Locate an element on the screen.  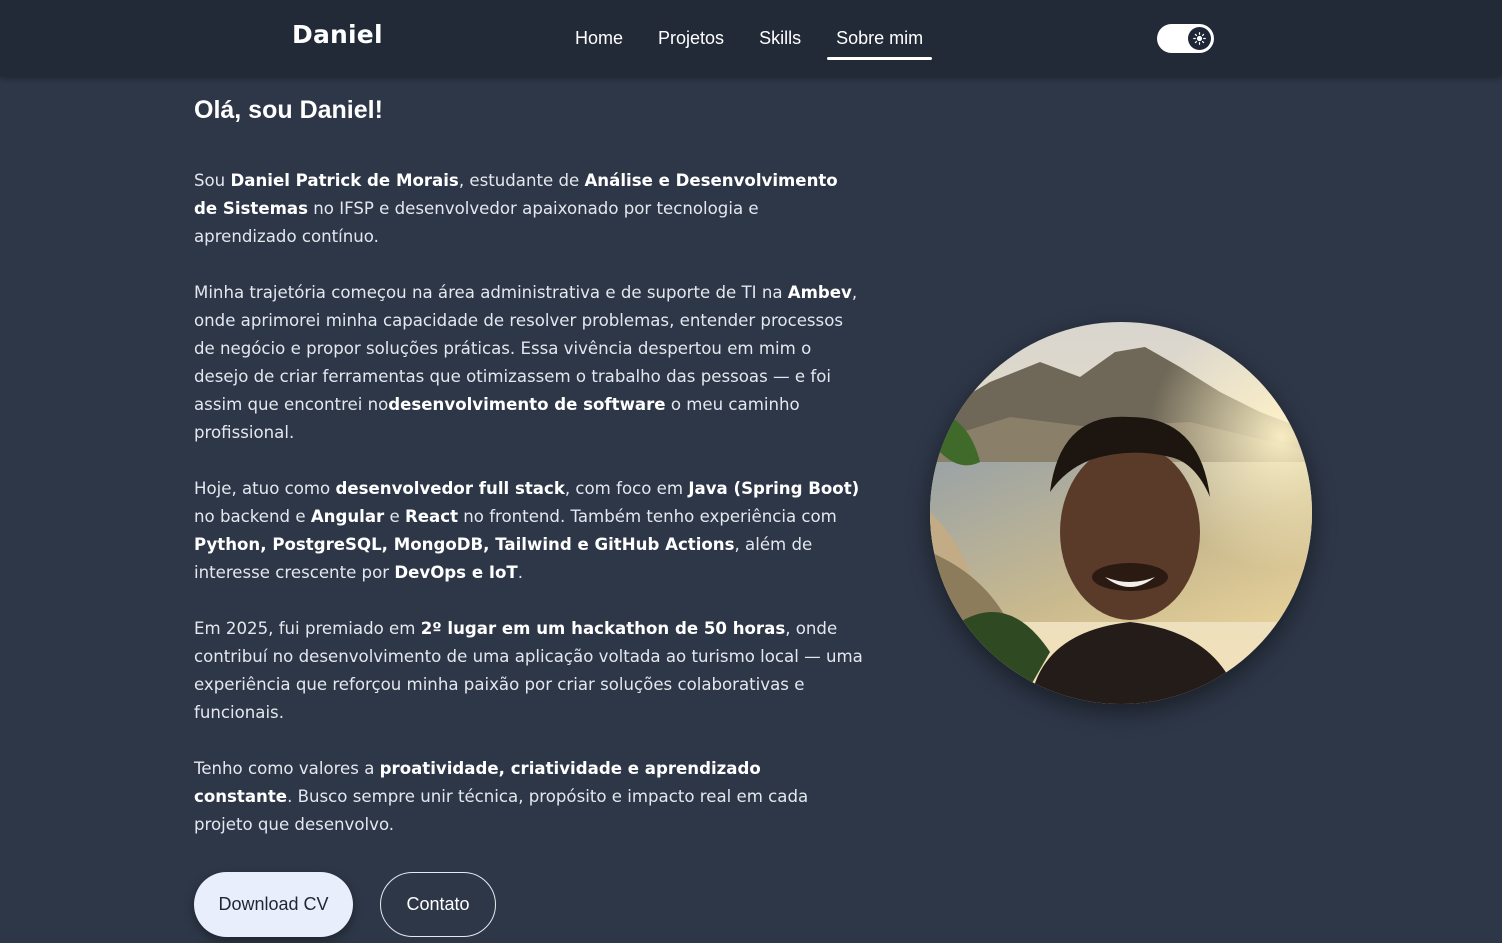
nav-skills: Skills is located at coordinates (780, 38).